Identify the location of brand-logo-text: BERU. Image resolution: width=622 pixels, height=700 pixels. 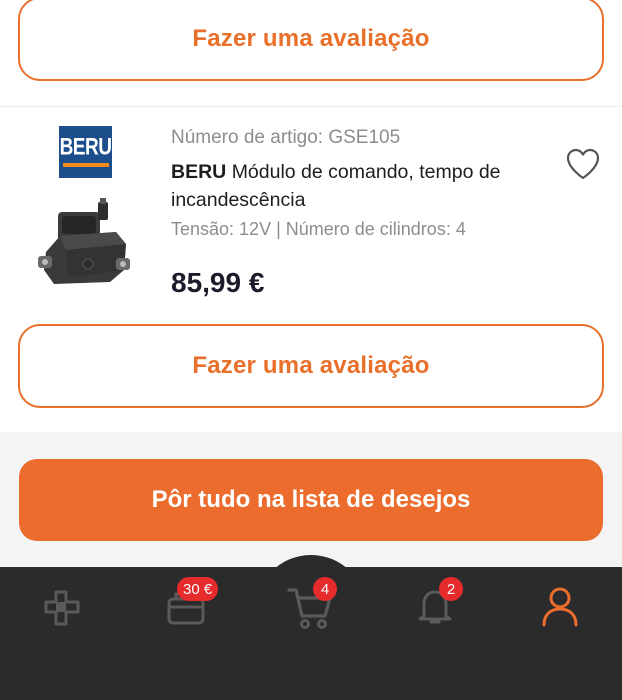
(85, 147).